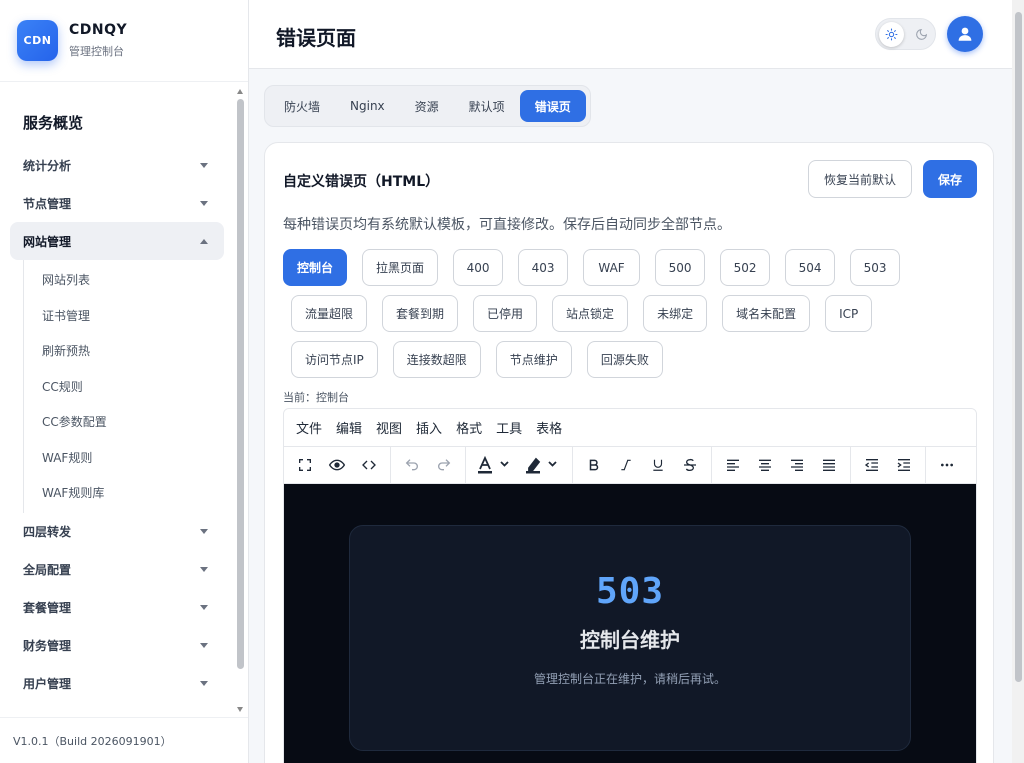 The height and width of the screenshot is (763, 1024). What do you see at coordinates (129, 458) in the screenshot?
I see `sidebar-item-waf-rules: WAF规则` at bounding box center [129, 458].